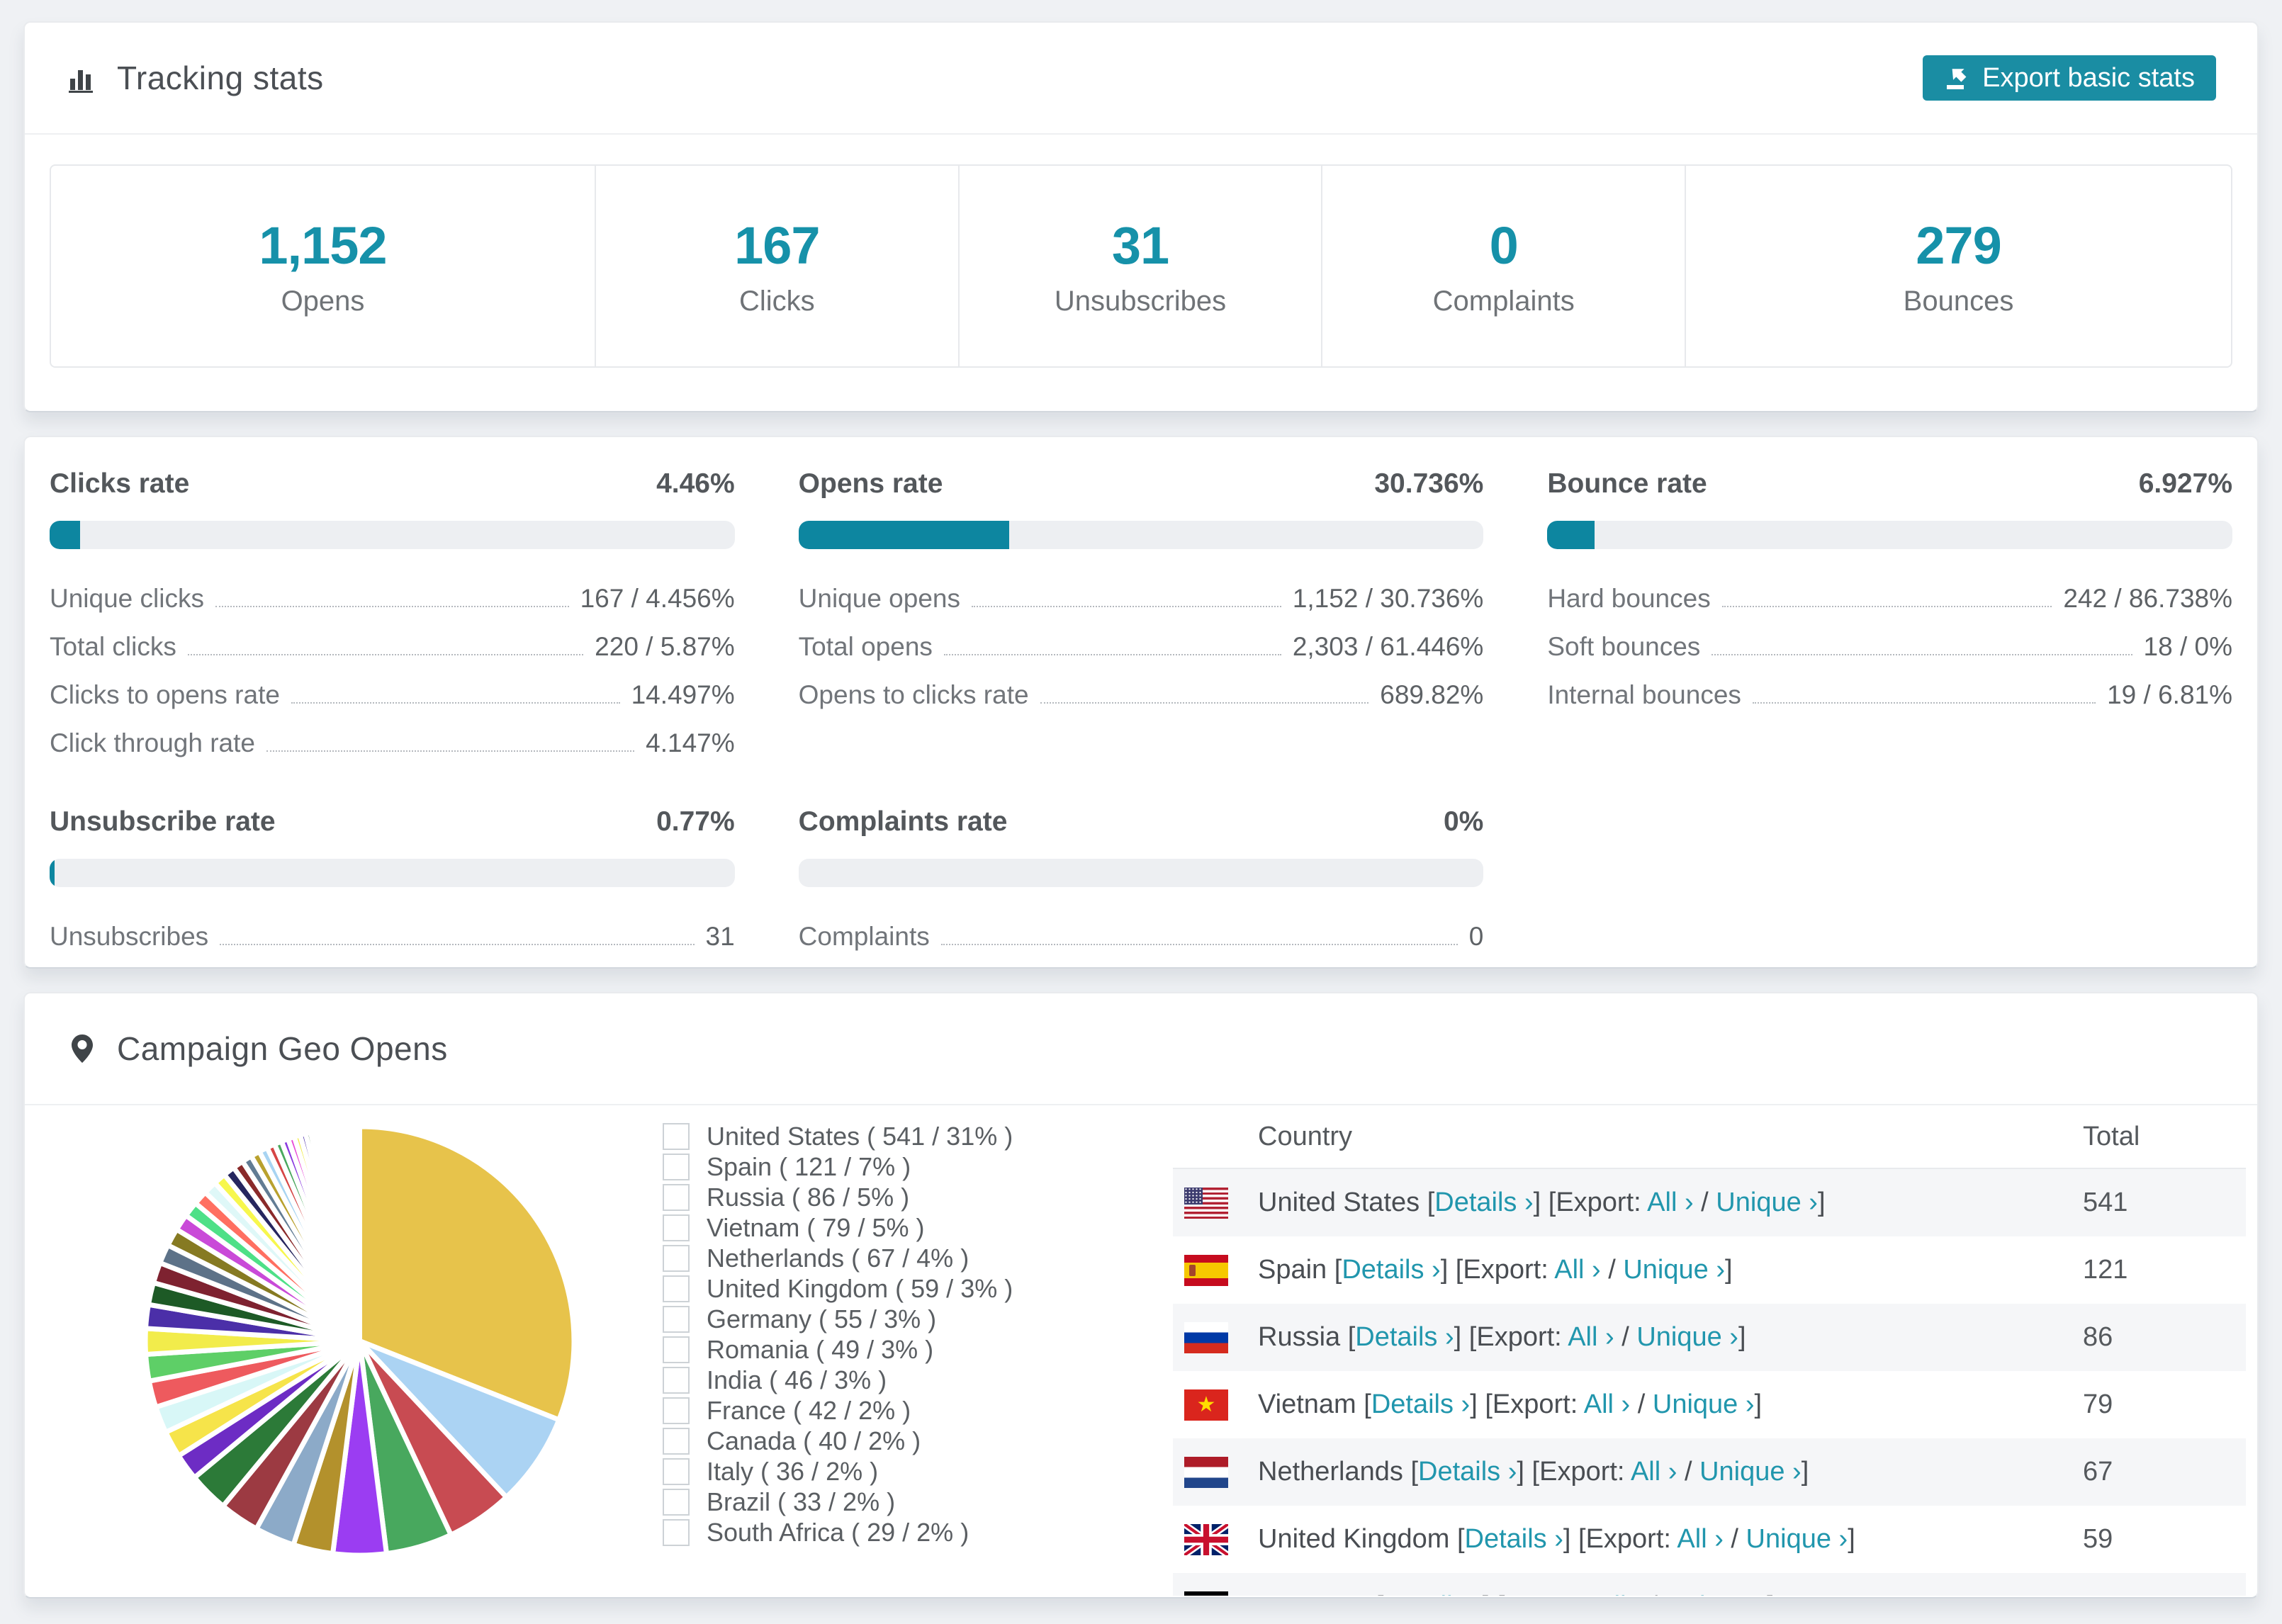 This screenshot has width=2282, height=1624. Describe the element at coordinates (1476, 936) in the screenshot. I see `detail-value: 0` at that location.